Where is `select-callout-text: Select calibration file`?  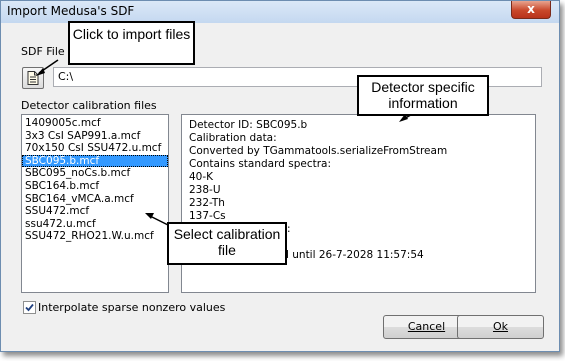 select-callout-text: Select calibration file is located at coordinates (227, 242).